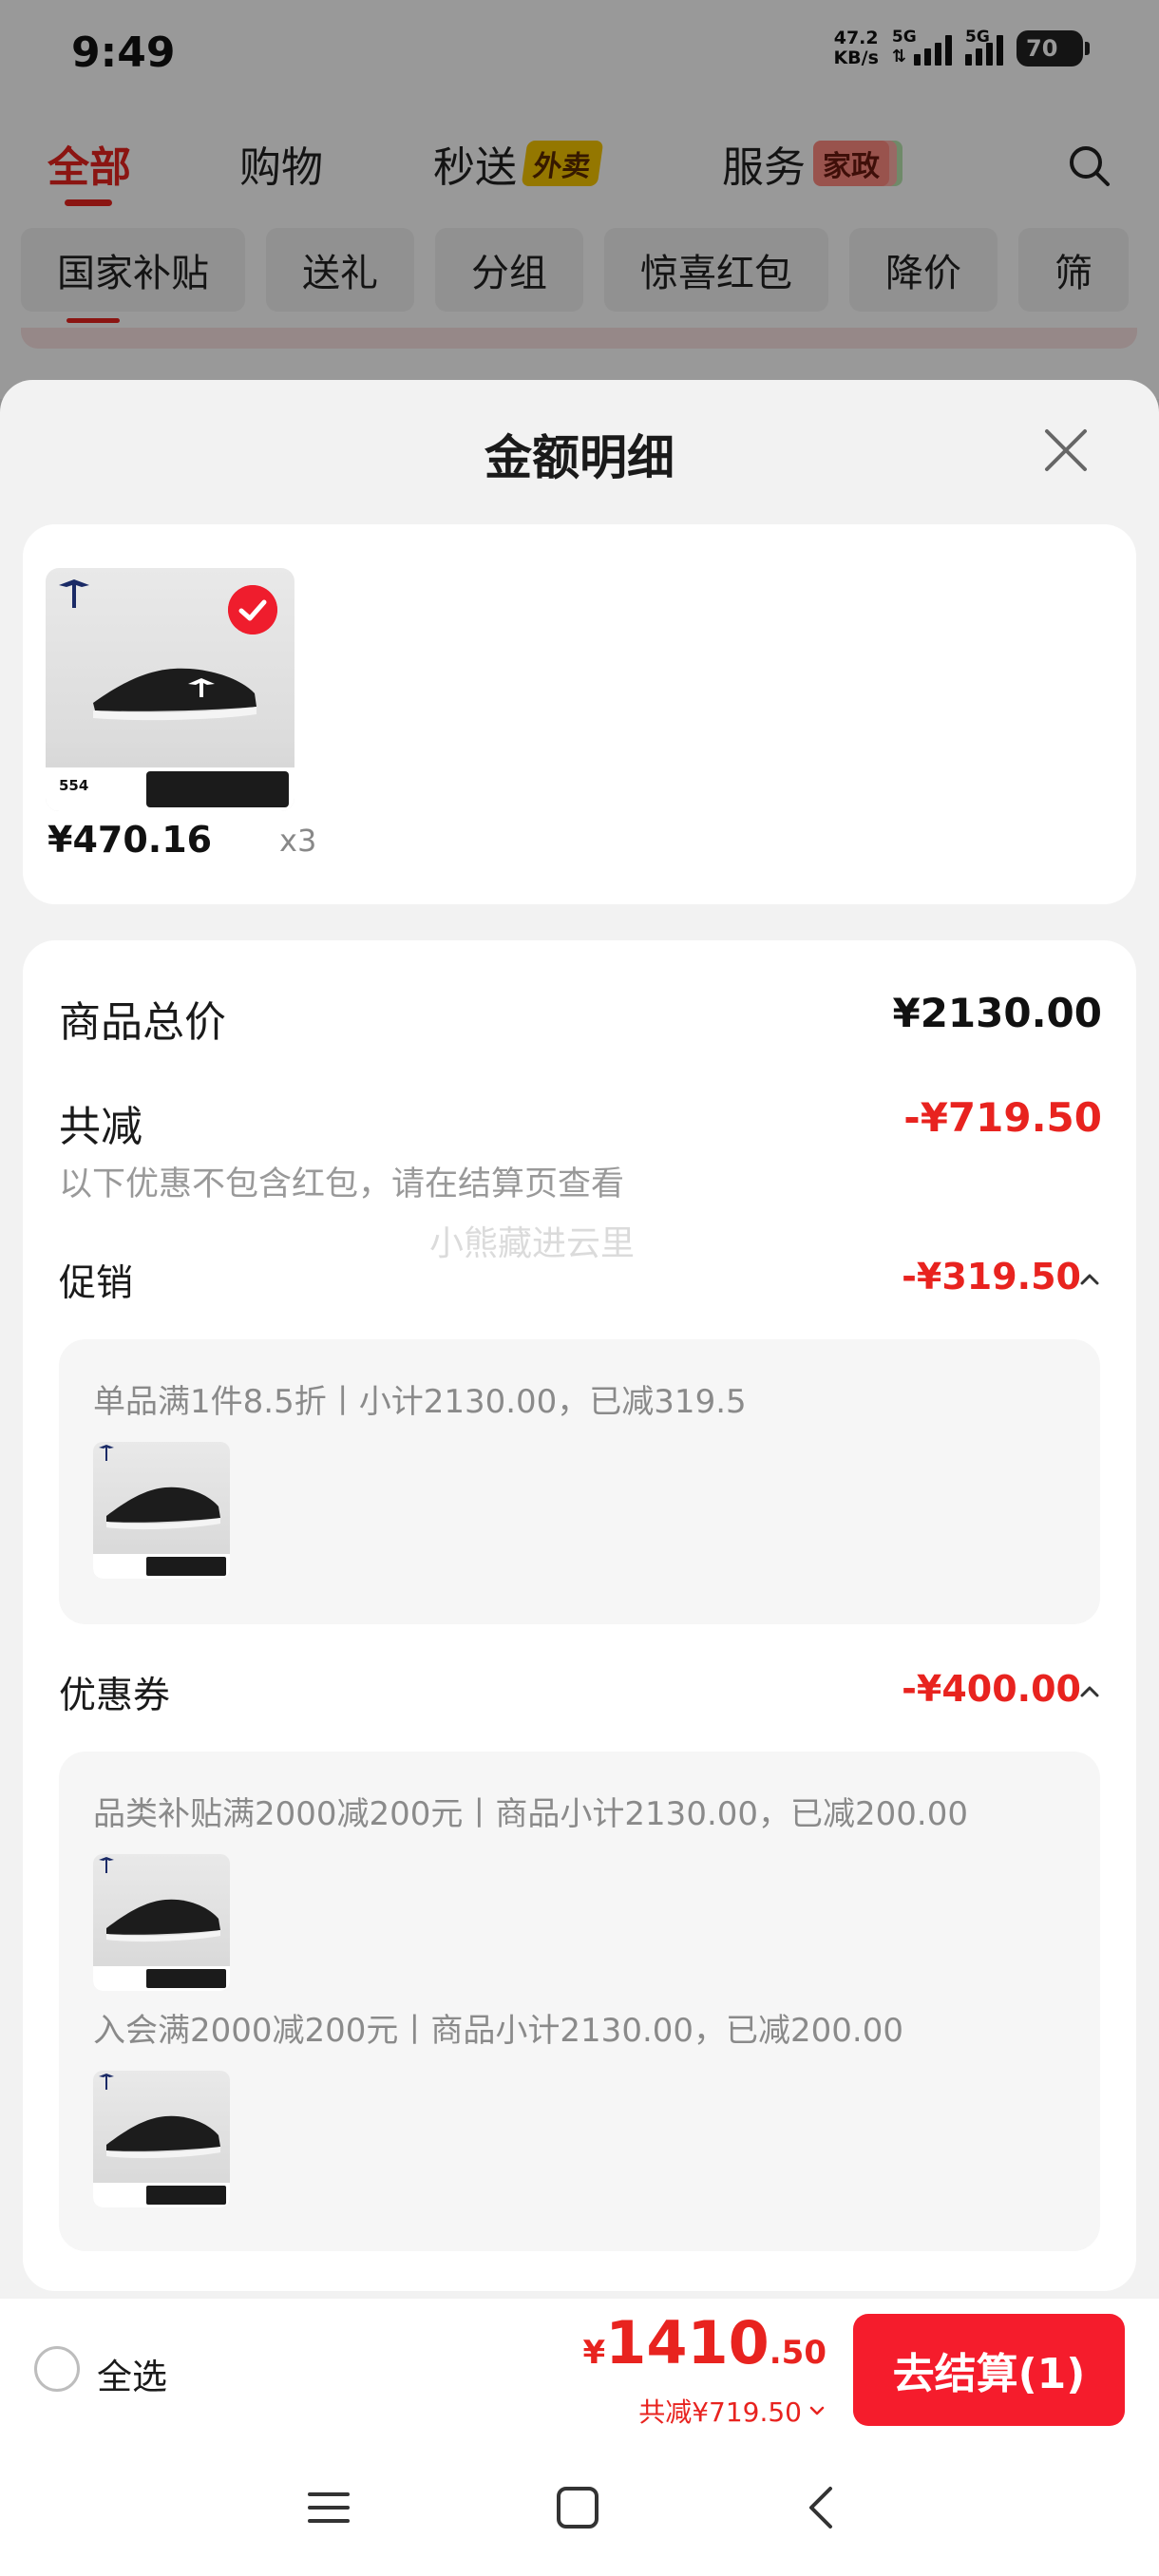 This screenshot has width=1159, height=2576. I want to click on coupon-item-text: 入会满2000减200元丨商品小计2130.00，已减200.00, so click(498, 2031).